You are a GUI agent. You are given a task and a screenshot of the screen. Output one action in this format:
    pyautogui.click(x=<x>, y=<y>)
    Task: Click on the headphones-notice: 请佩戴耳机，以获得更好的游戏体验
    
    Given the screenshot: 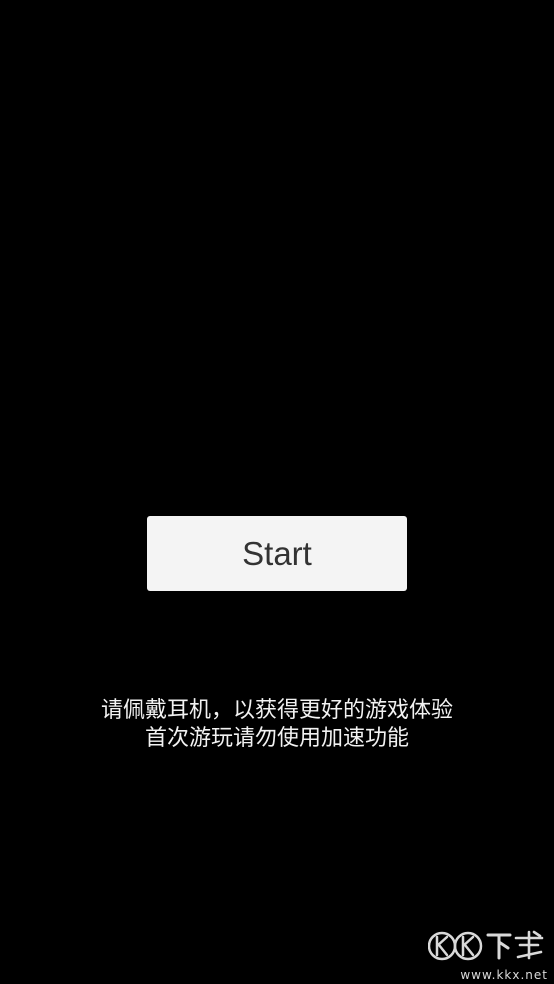 What is the action you would take?
    pyautogui.click(x=276, y=710)
    